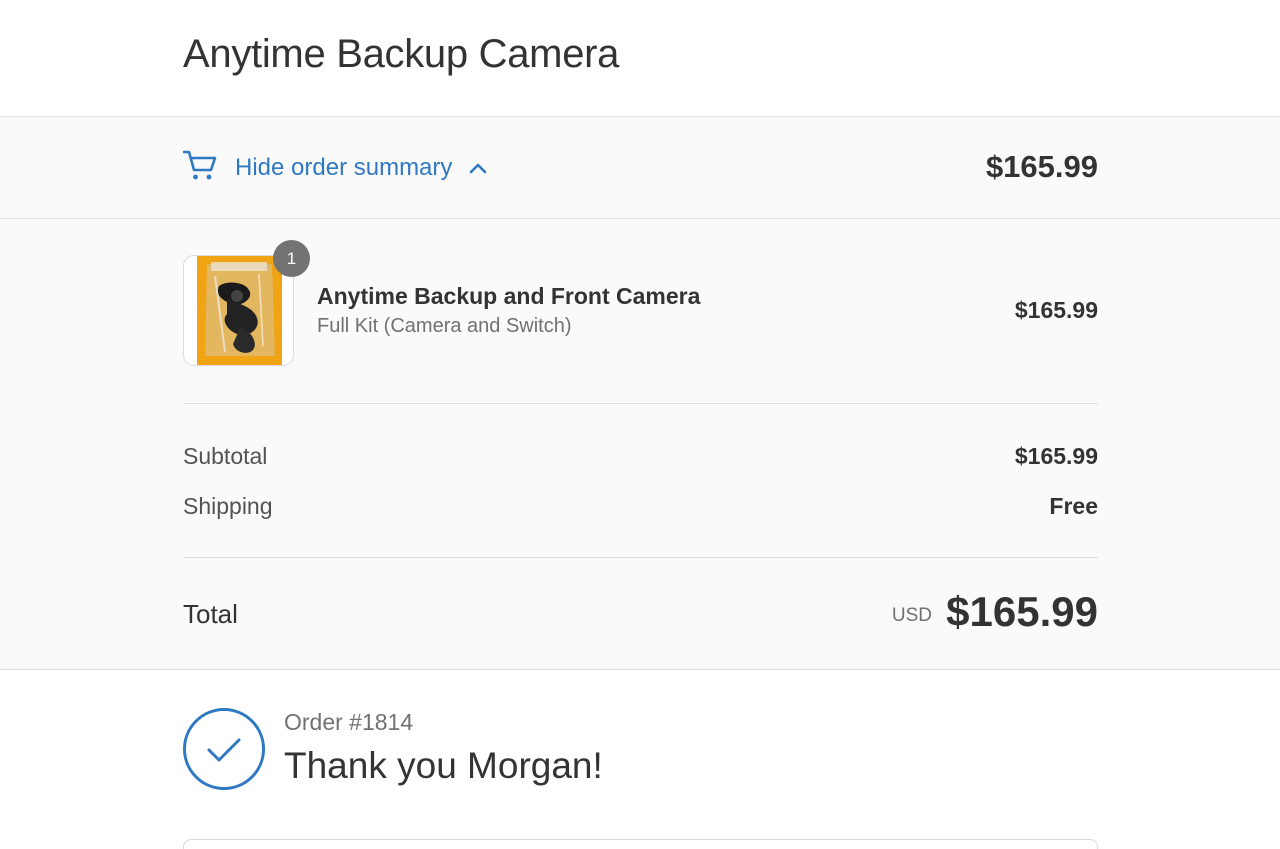 This screenshot has width=1280, height=849. What do you see at coordinates (401, 54) in the screenshot?
I see `store-name: Anytime Backup Camera` at bounding box center [401, 54].